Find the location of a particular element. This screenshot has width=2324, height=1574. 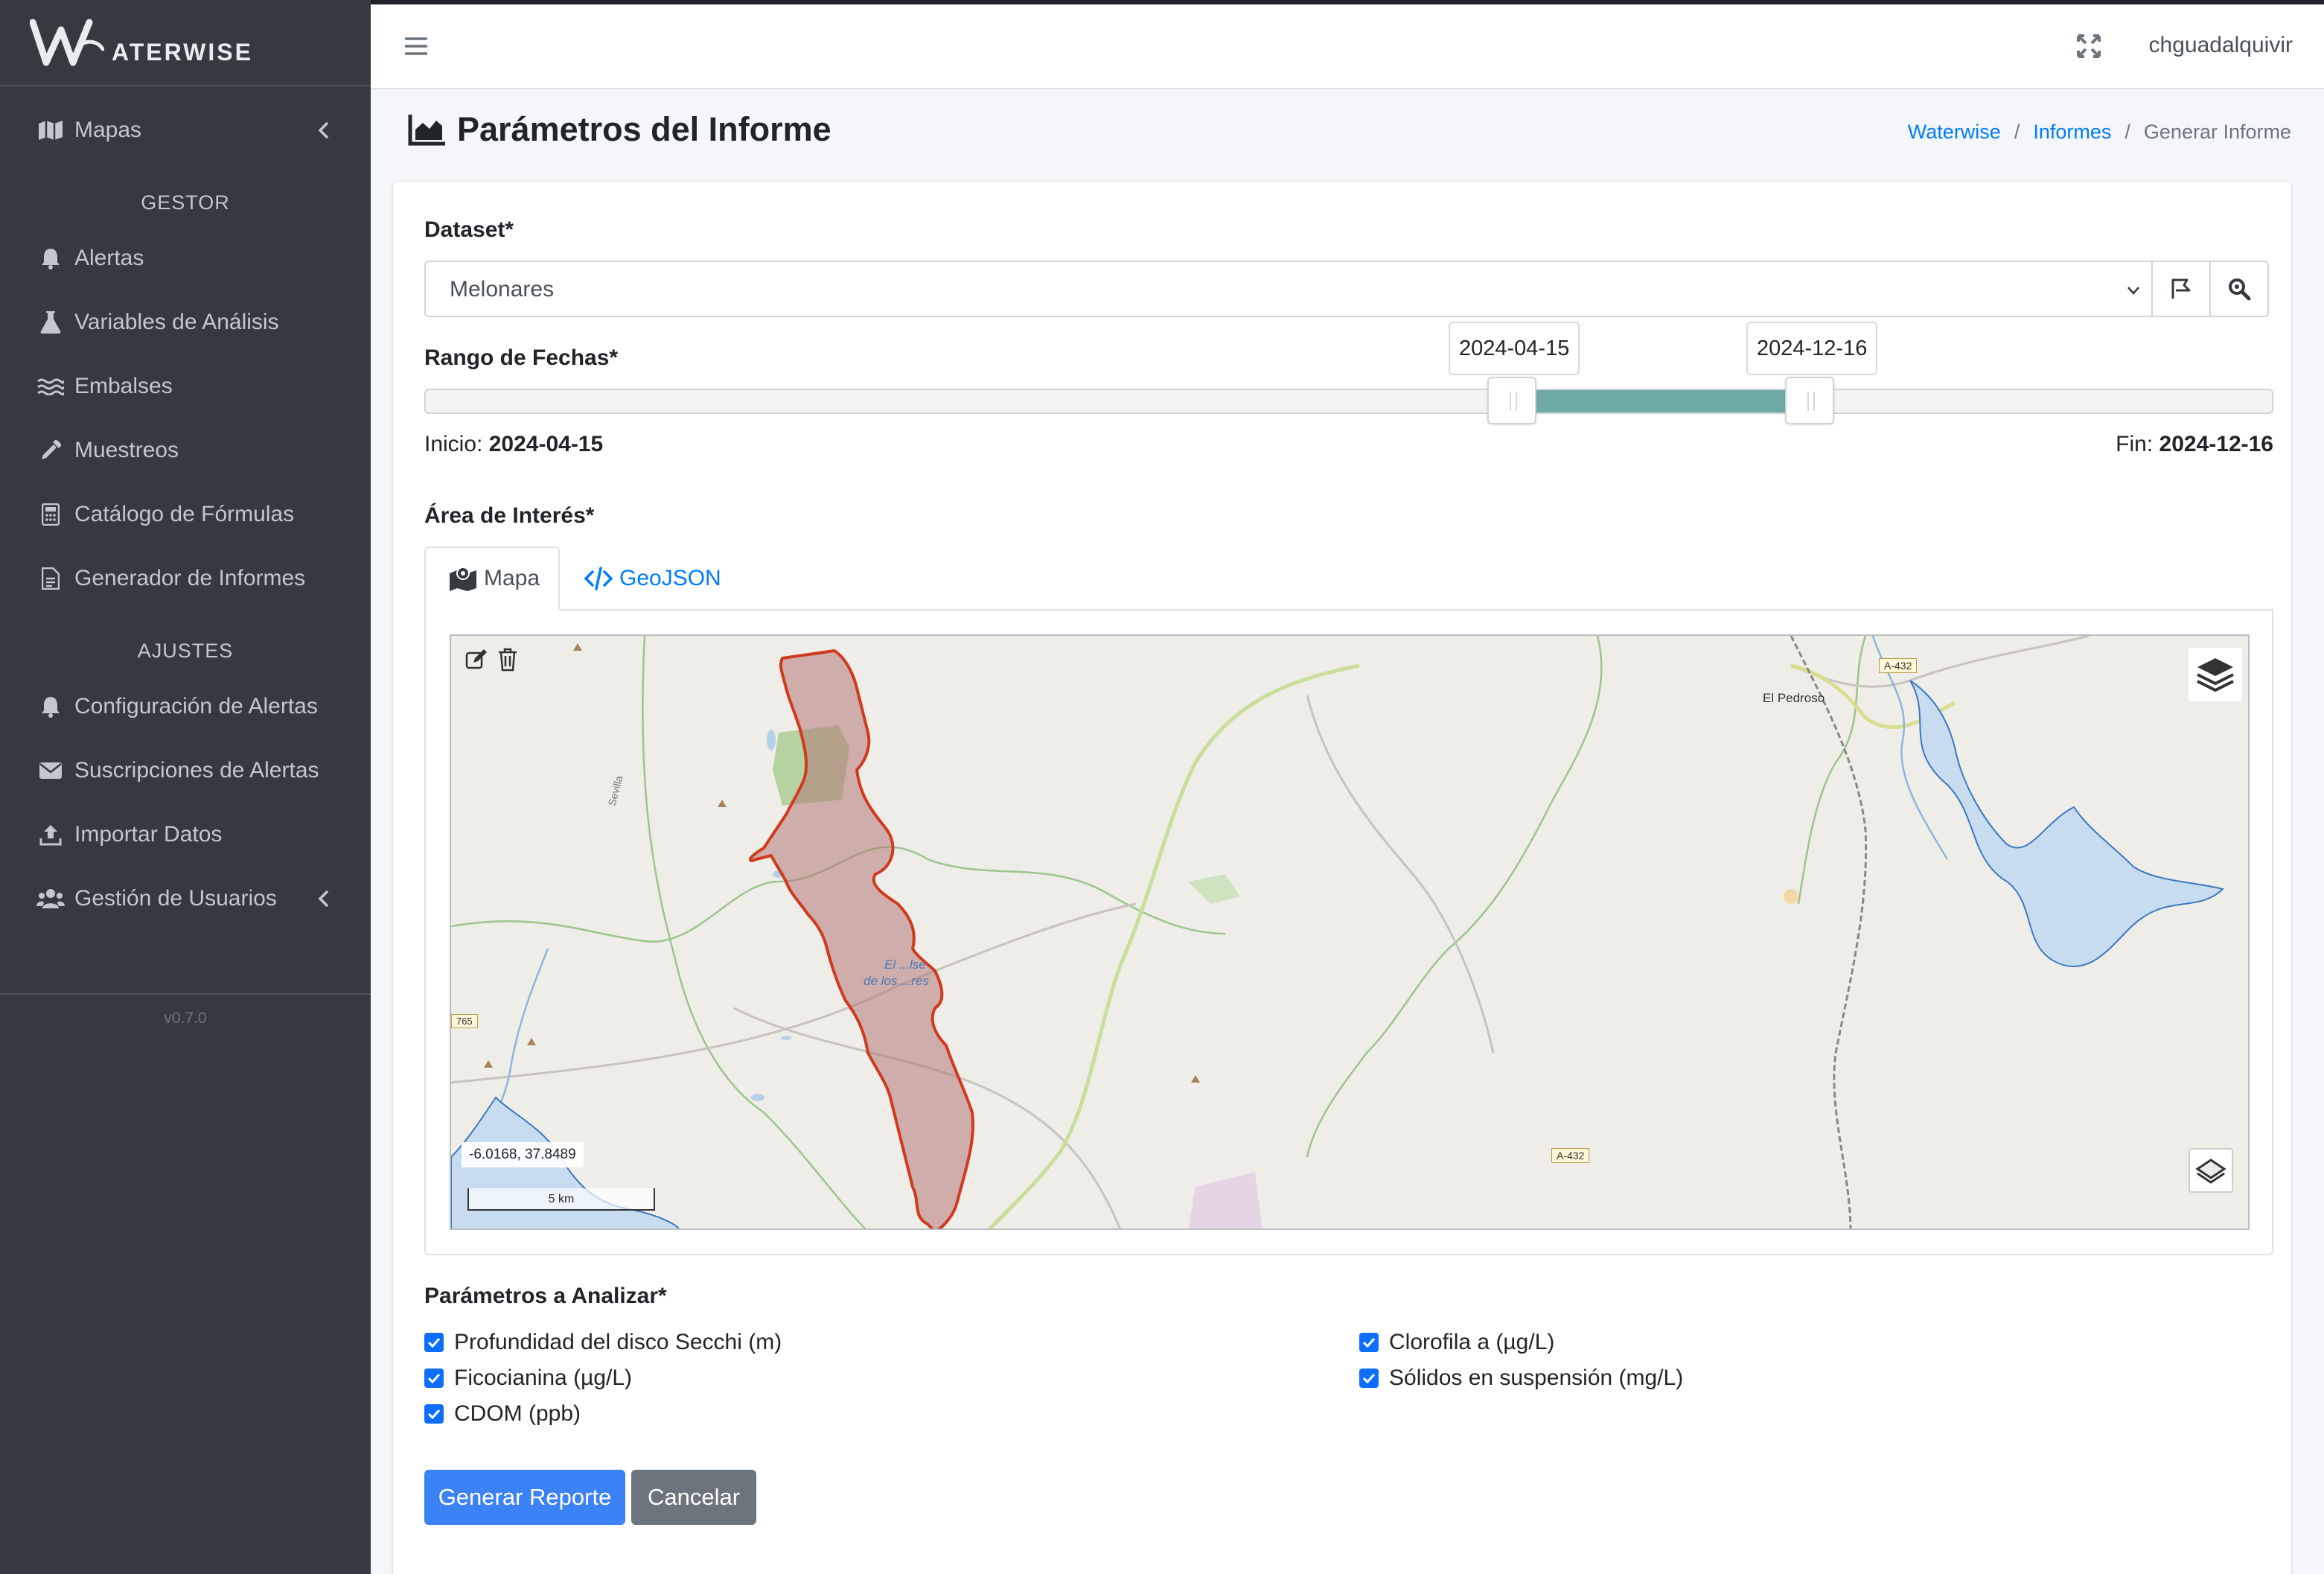

start-date-handle is located at coordinates (1512, 401).